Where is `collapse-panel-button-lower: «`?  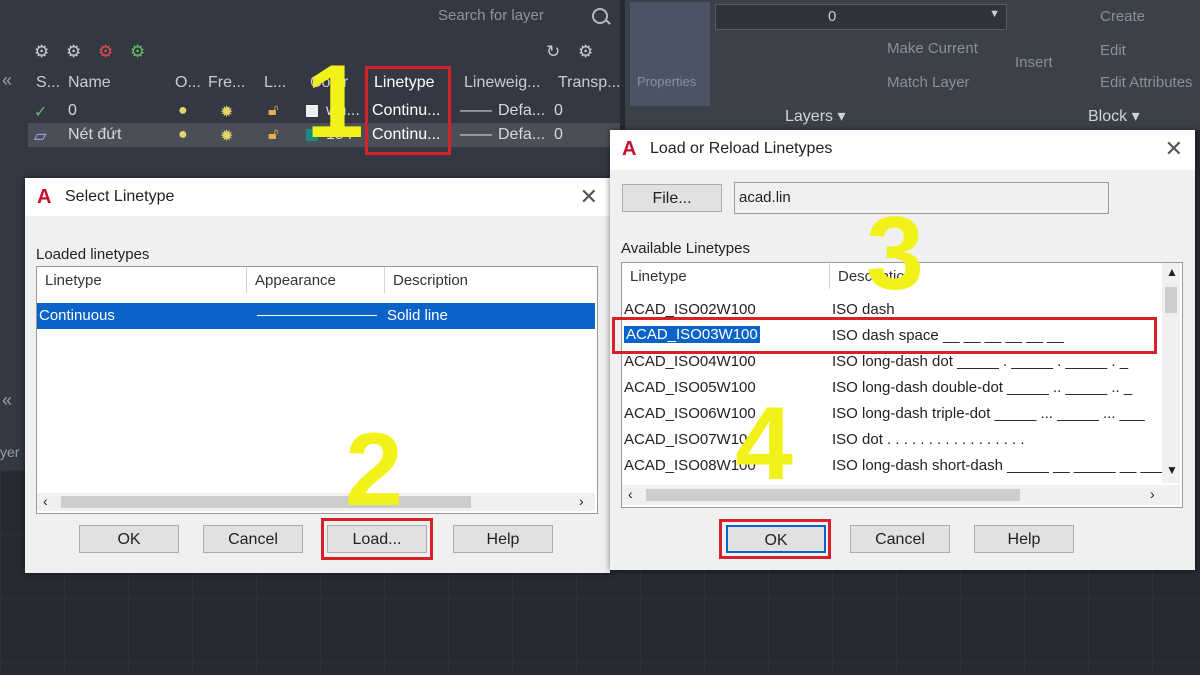 collapse-panel-button-lower: « is located at coordinates (7, 400).